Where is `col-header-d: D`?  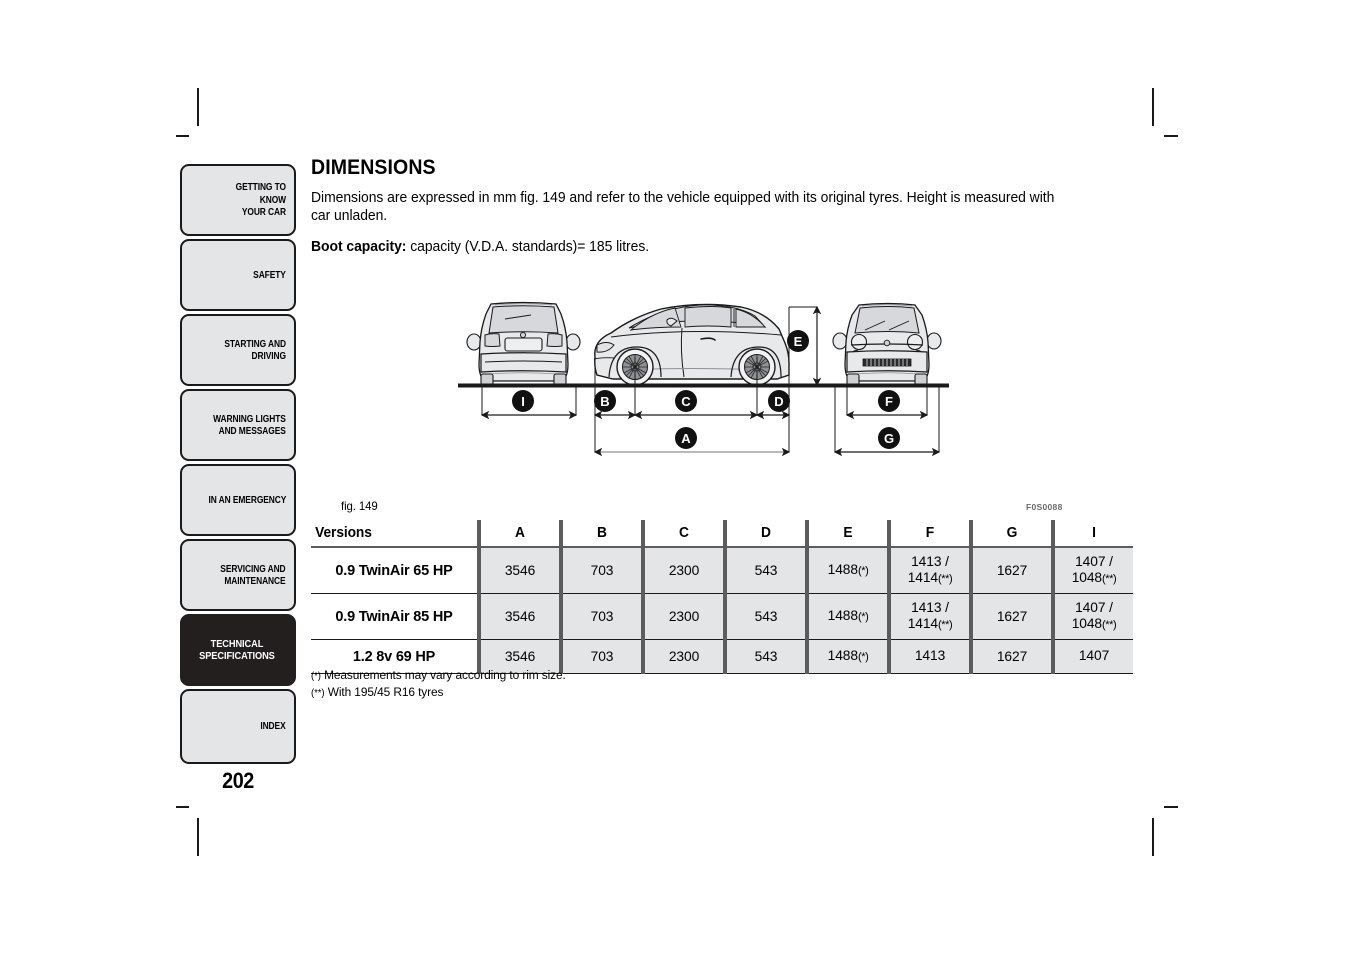 col-header-d: D is located at coordinates (766, 534).